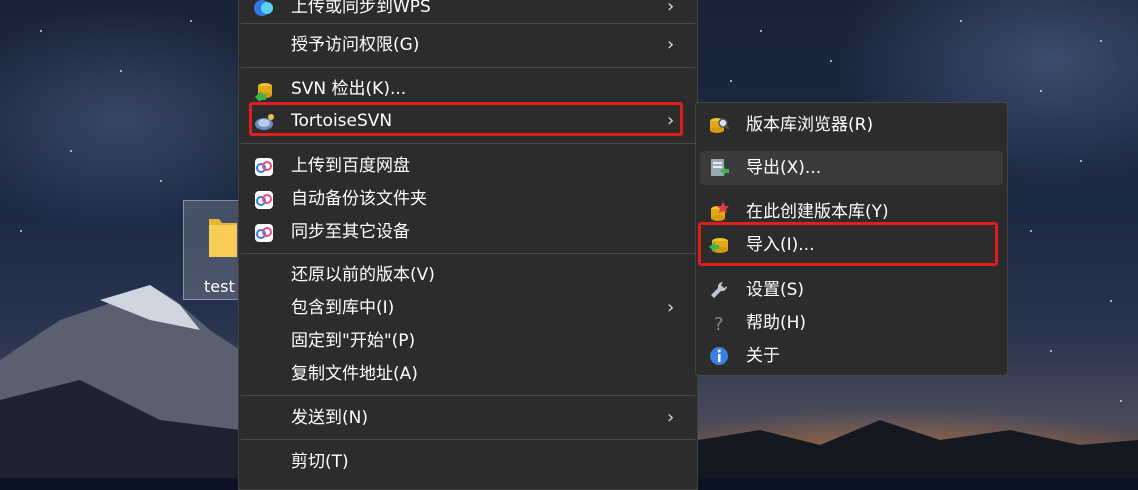 This screenshot has height=490, width=1138. Describe the element at coordinates (350, 232) in the screenshot. I see `menu-item-label: 同步至其它设备` at that location.